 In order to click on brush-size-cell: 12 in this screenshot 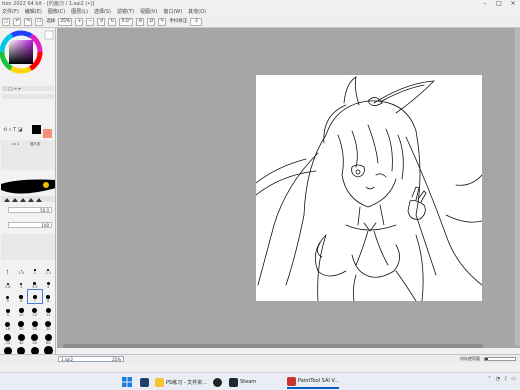, I will do `click(35, 310)`.